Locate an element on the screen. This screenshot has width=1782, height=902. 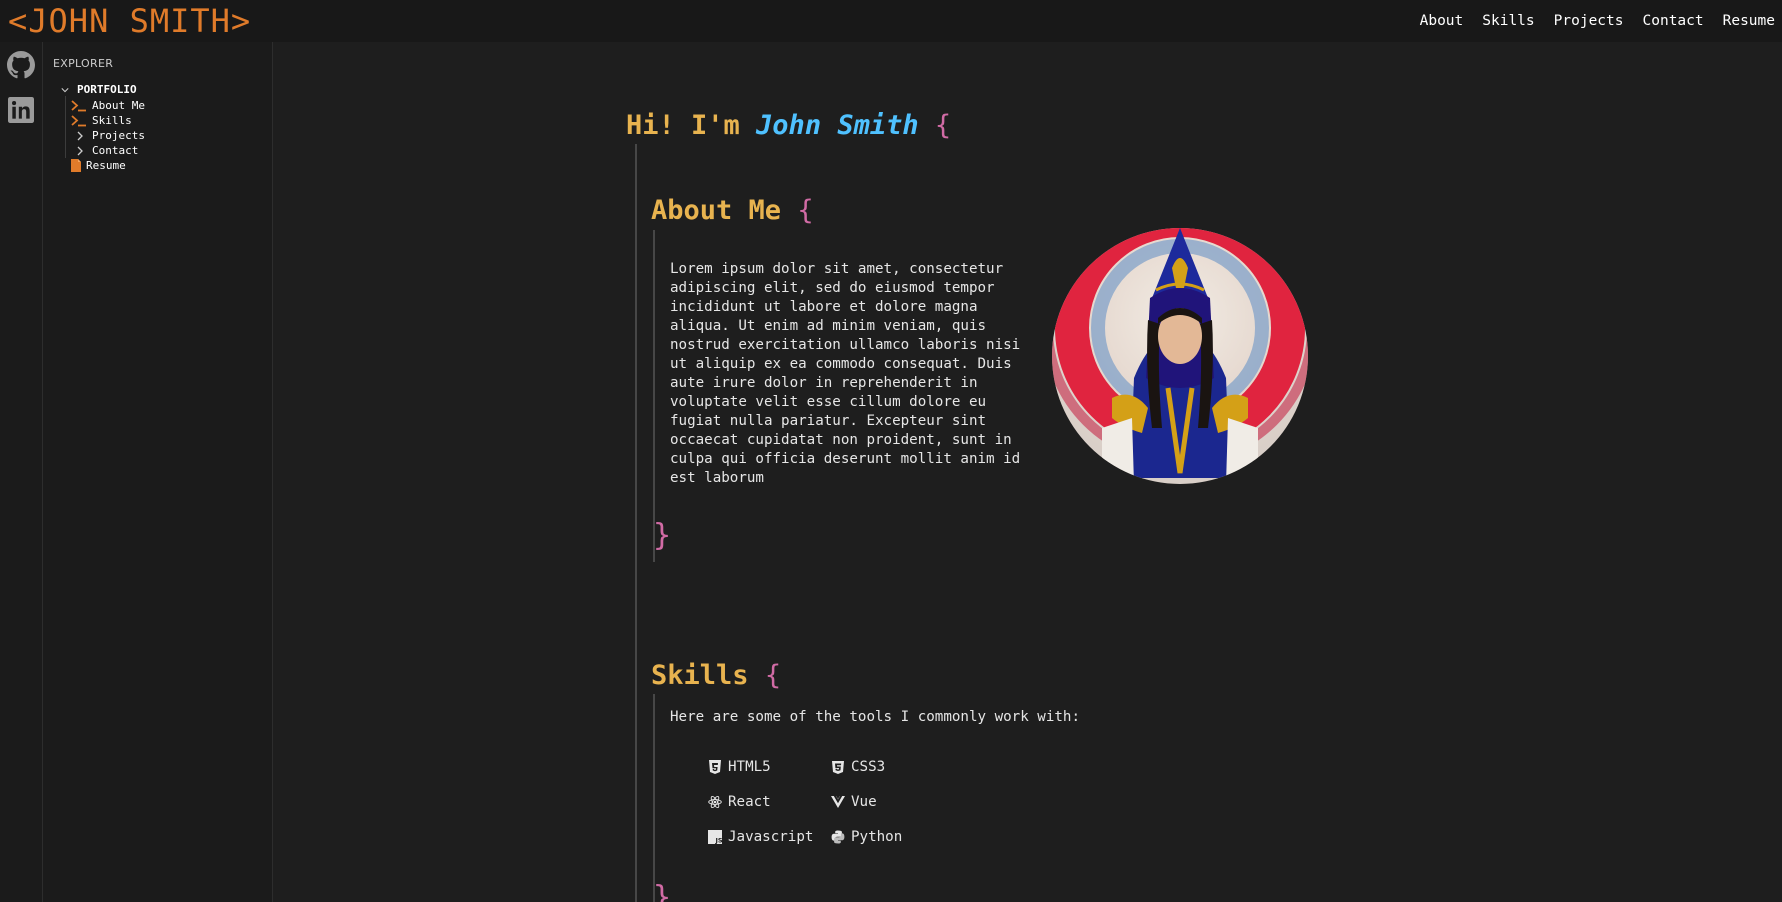
nav-projects-link: Projects is located at coordinates (1589, 21).